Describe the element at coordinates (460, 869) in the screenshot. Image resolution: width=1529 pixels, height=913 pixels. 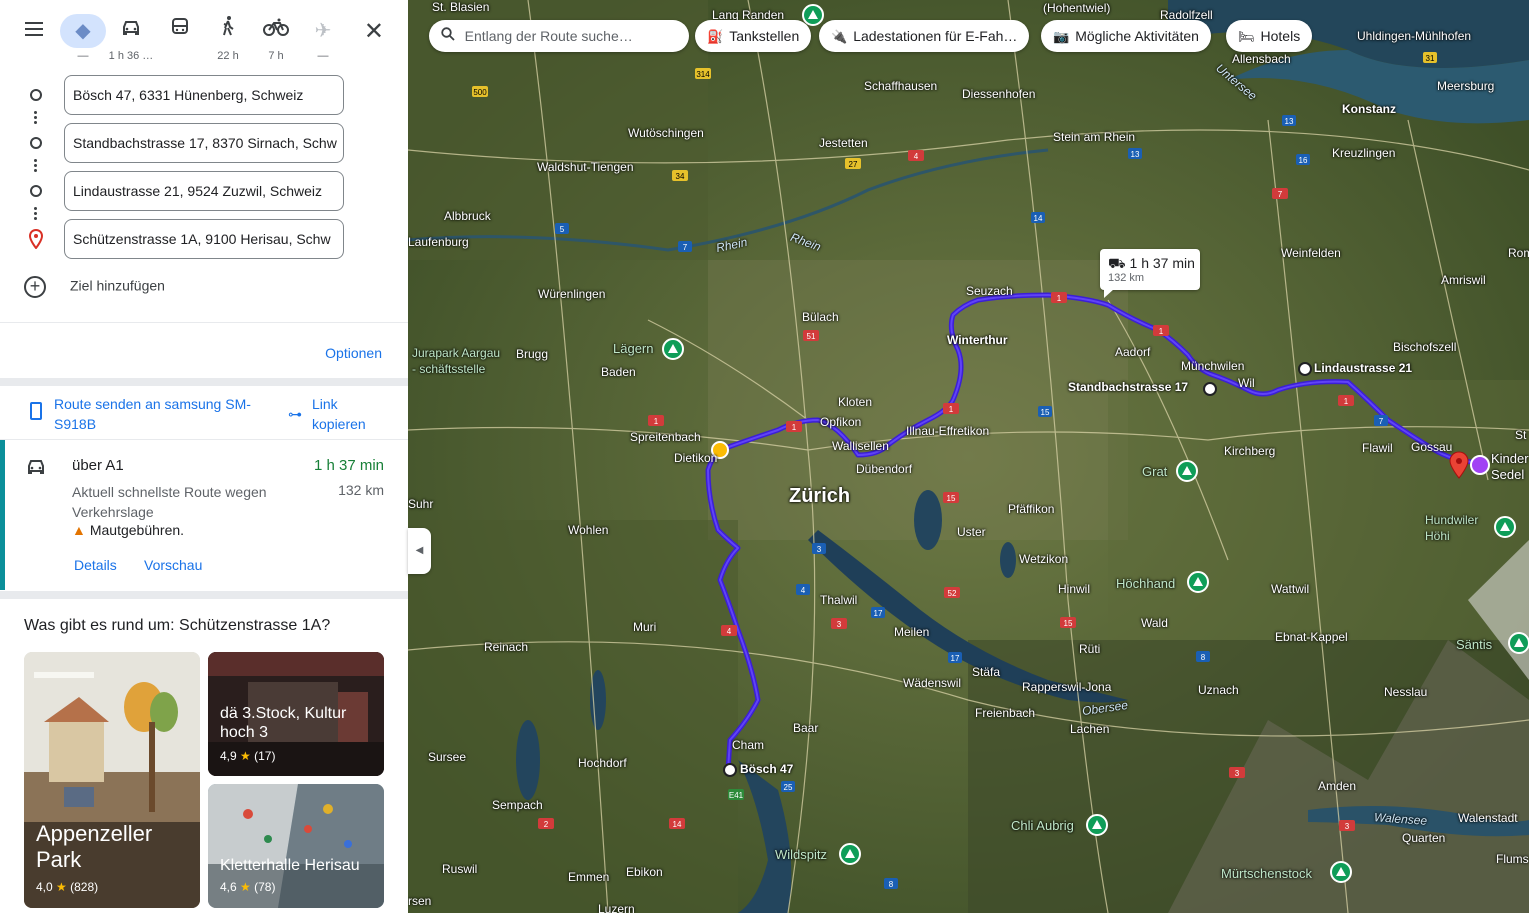
I see `map-label: Ruswil` at that location.